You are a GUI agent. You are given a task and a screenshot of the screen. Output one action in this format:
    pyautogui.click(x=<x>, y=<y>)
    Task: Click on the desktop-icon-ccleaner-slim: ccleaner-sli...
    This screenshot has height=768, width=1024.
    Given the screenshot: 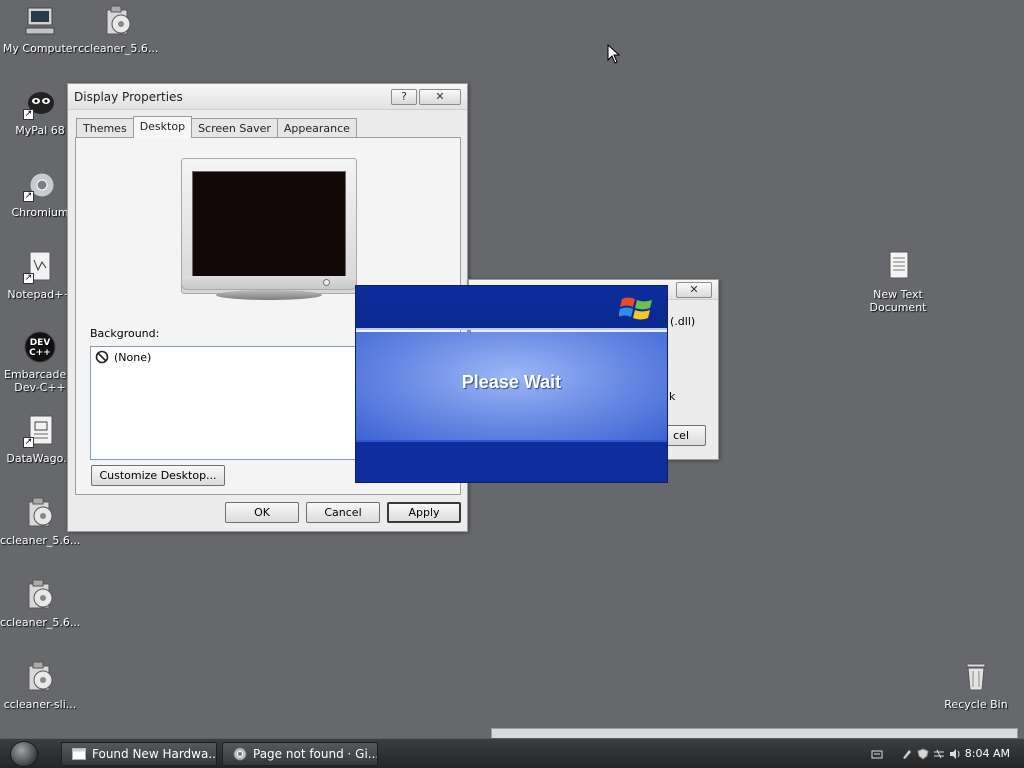 What is the action you would take?
    pyautogui.click(x=40, y=685)
    